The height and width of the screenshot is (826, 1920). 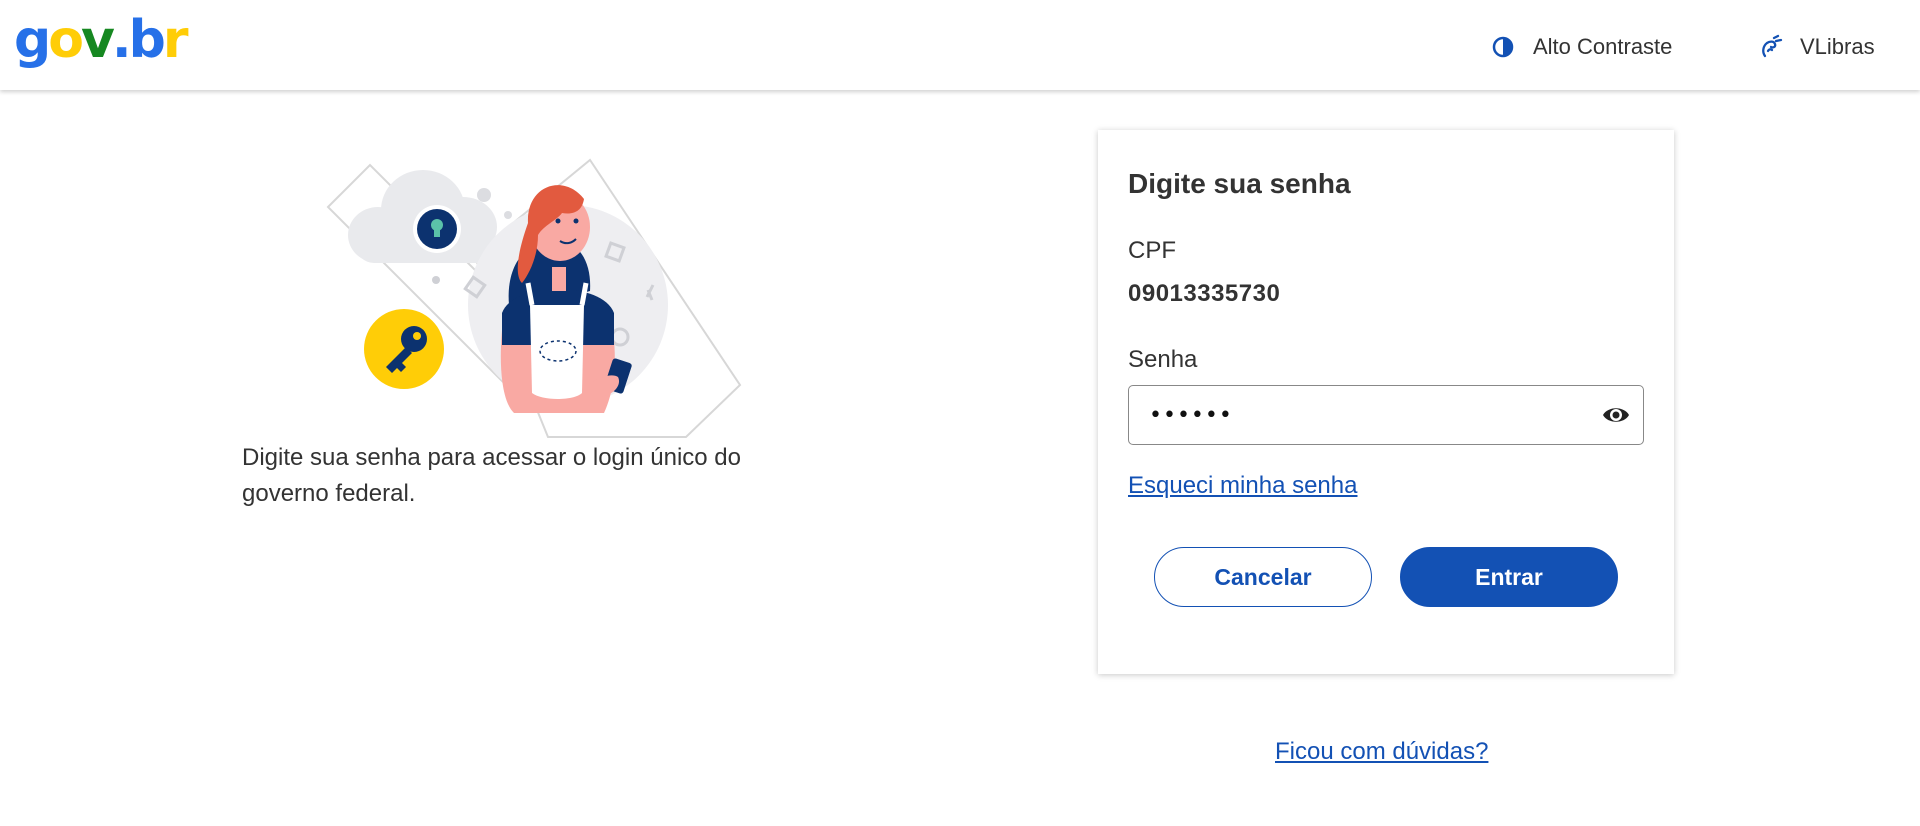 What do you see at coordinates (1770, 47) in the screenshot?
I see `vlibras-hands-icon` at bounding box center [1770, 47].